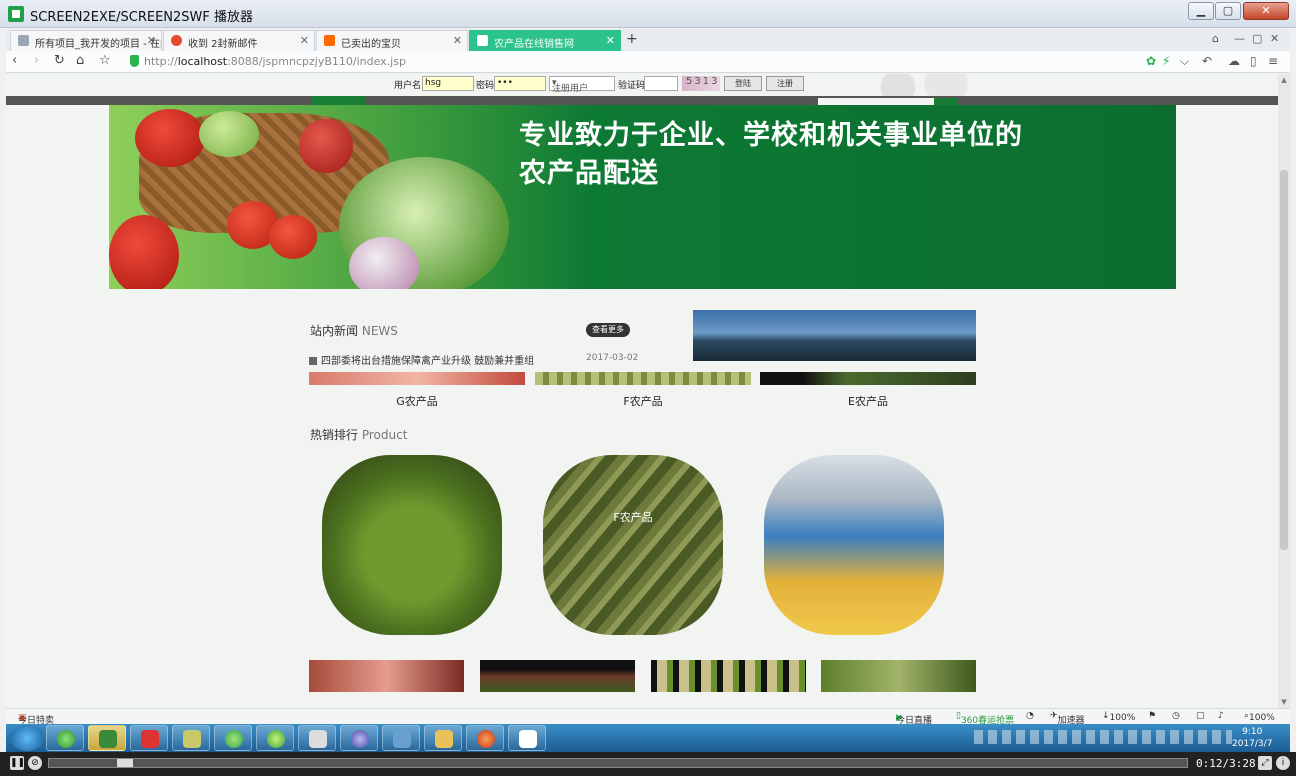 This screenshot has width=1296, height=776. I want to click on hot-product-corn: F农产品, so click(633, 545).